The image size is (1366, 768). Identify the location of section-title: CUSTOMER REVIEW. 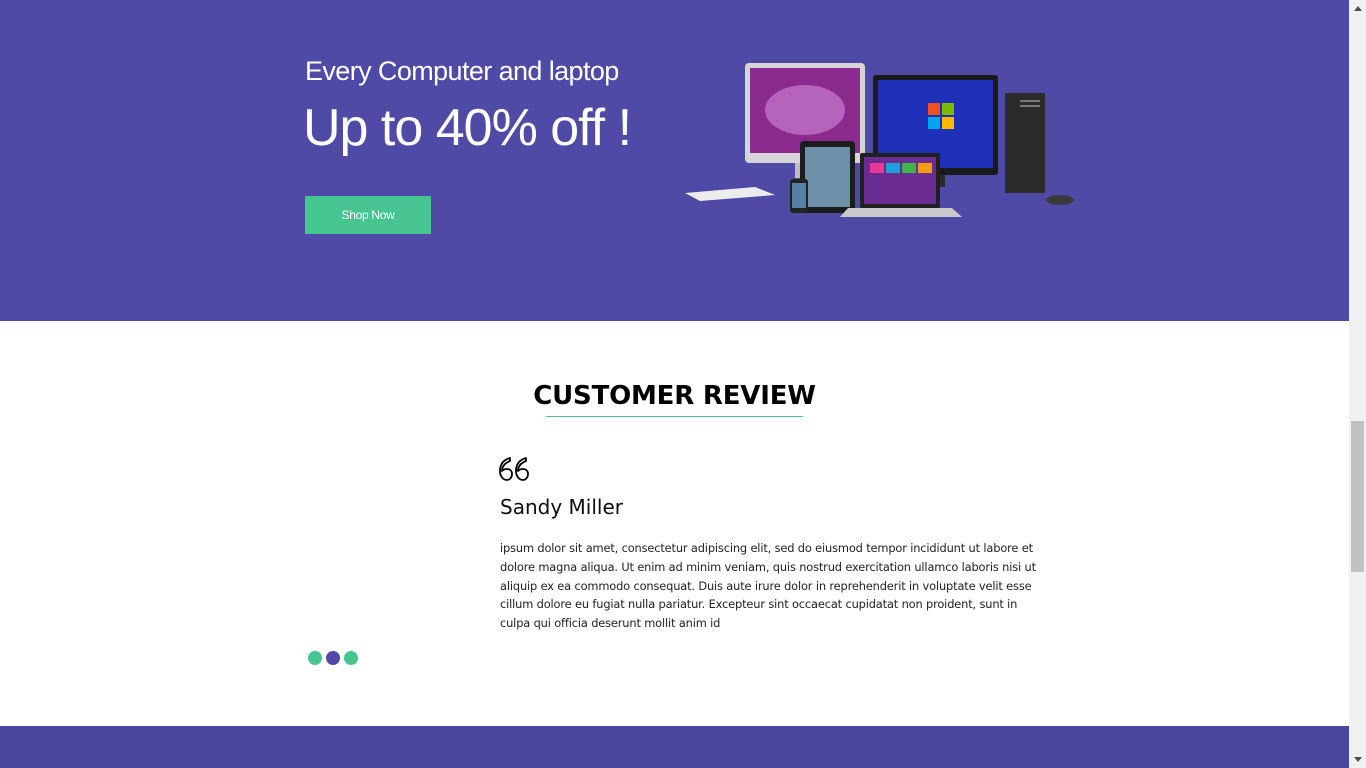
(674, 396).